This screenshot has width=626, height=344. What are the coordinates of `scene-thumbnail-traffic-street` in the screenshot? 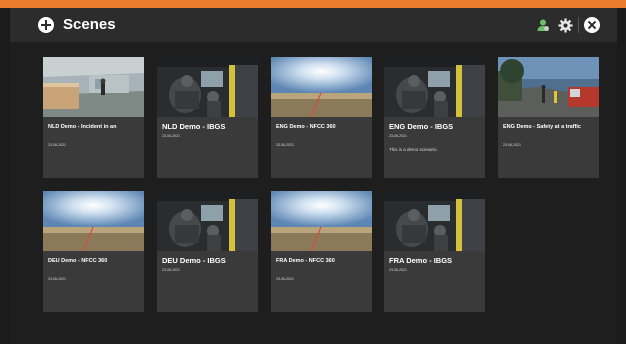 It's located at (548, 87).